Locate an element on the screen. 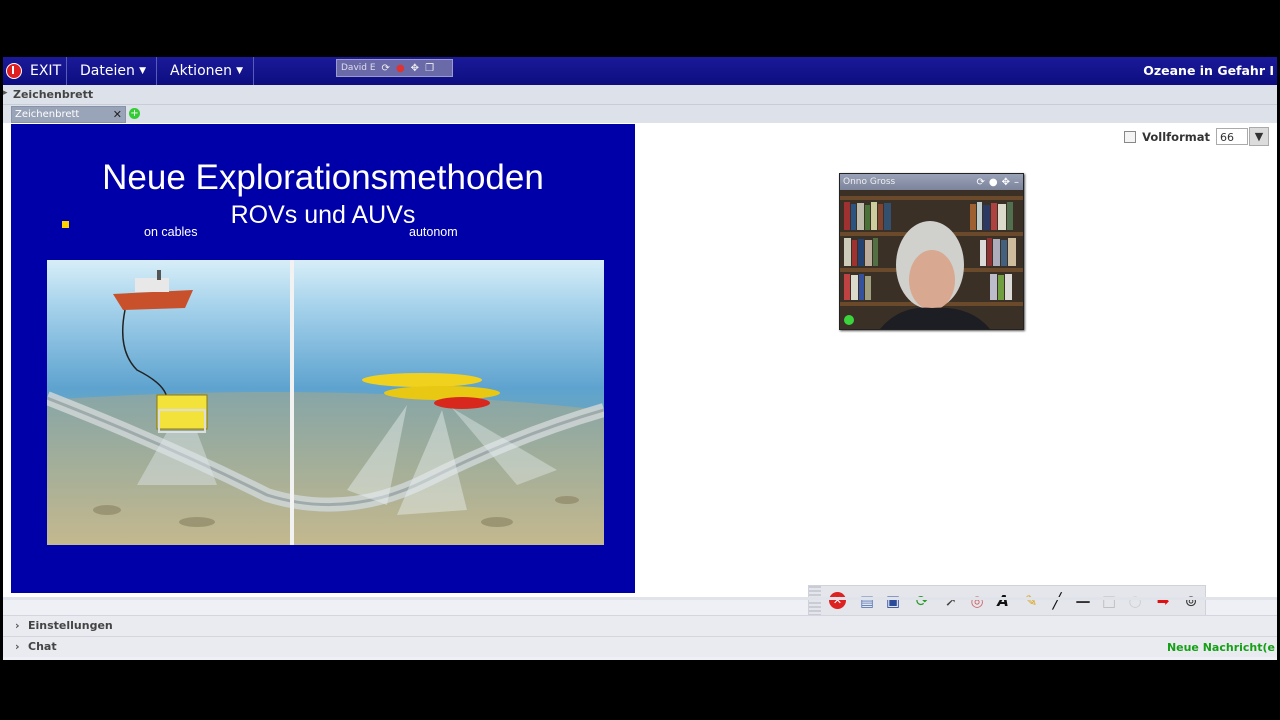 The image size is (1280, 720). panel-title: Zeichenbrett is located at coordinates (53, 94).